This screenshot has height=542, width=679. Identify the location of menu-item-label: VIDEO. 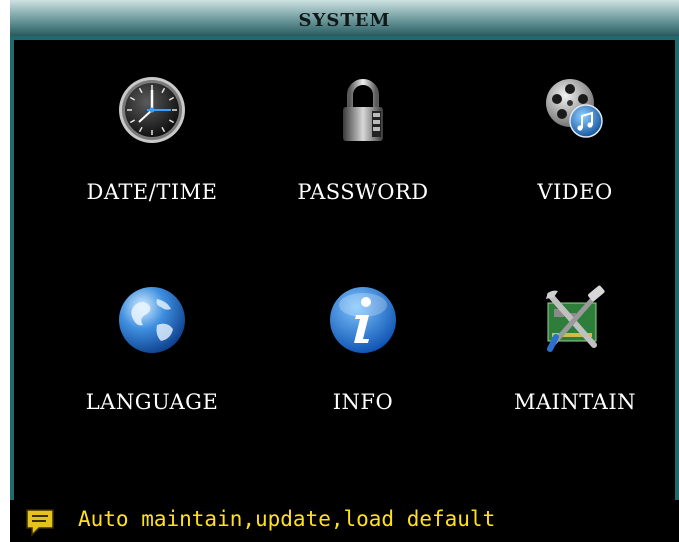
(575, 192).